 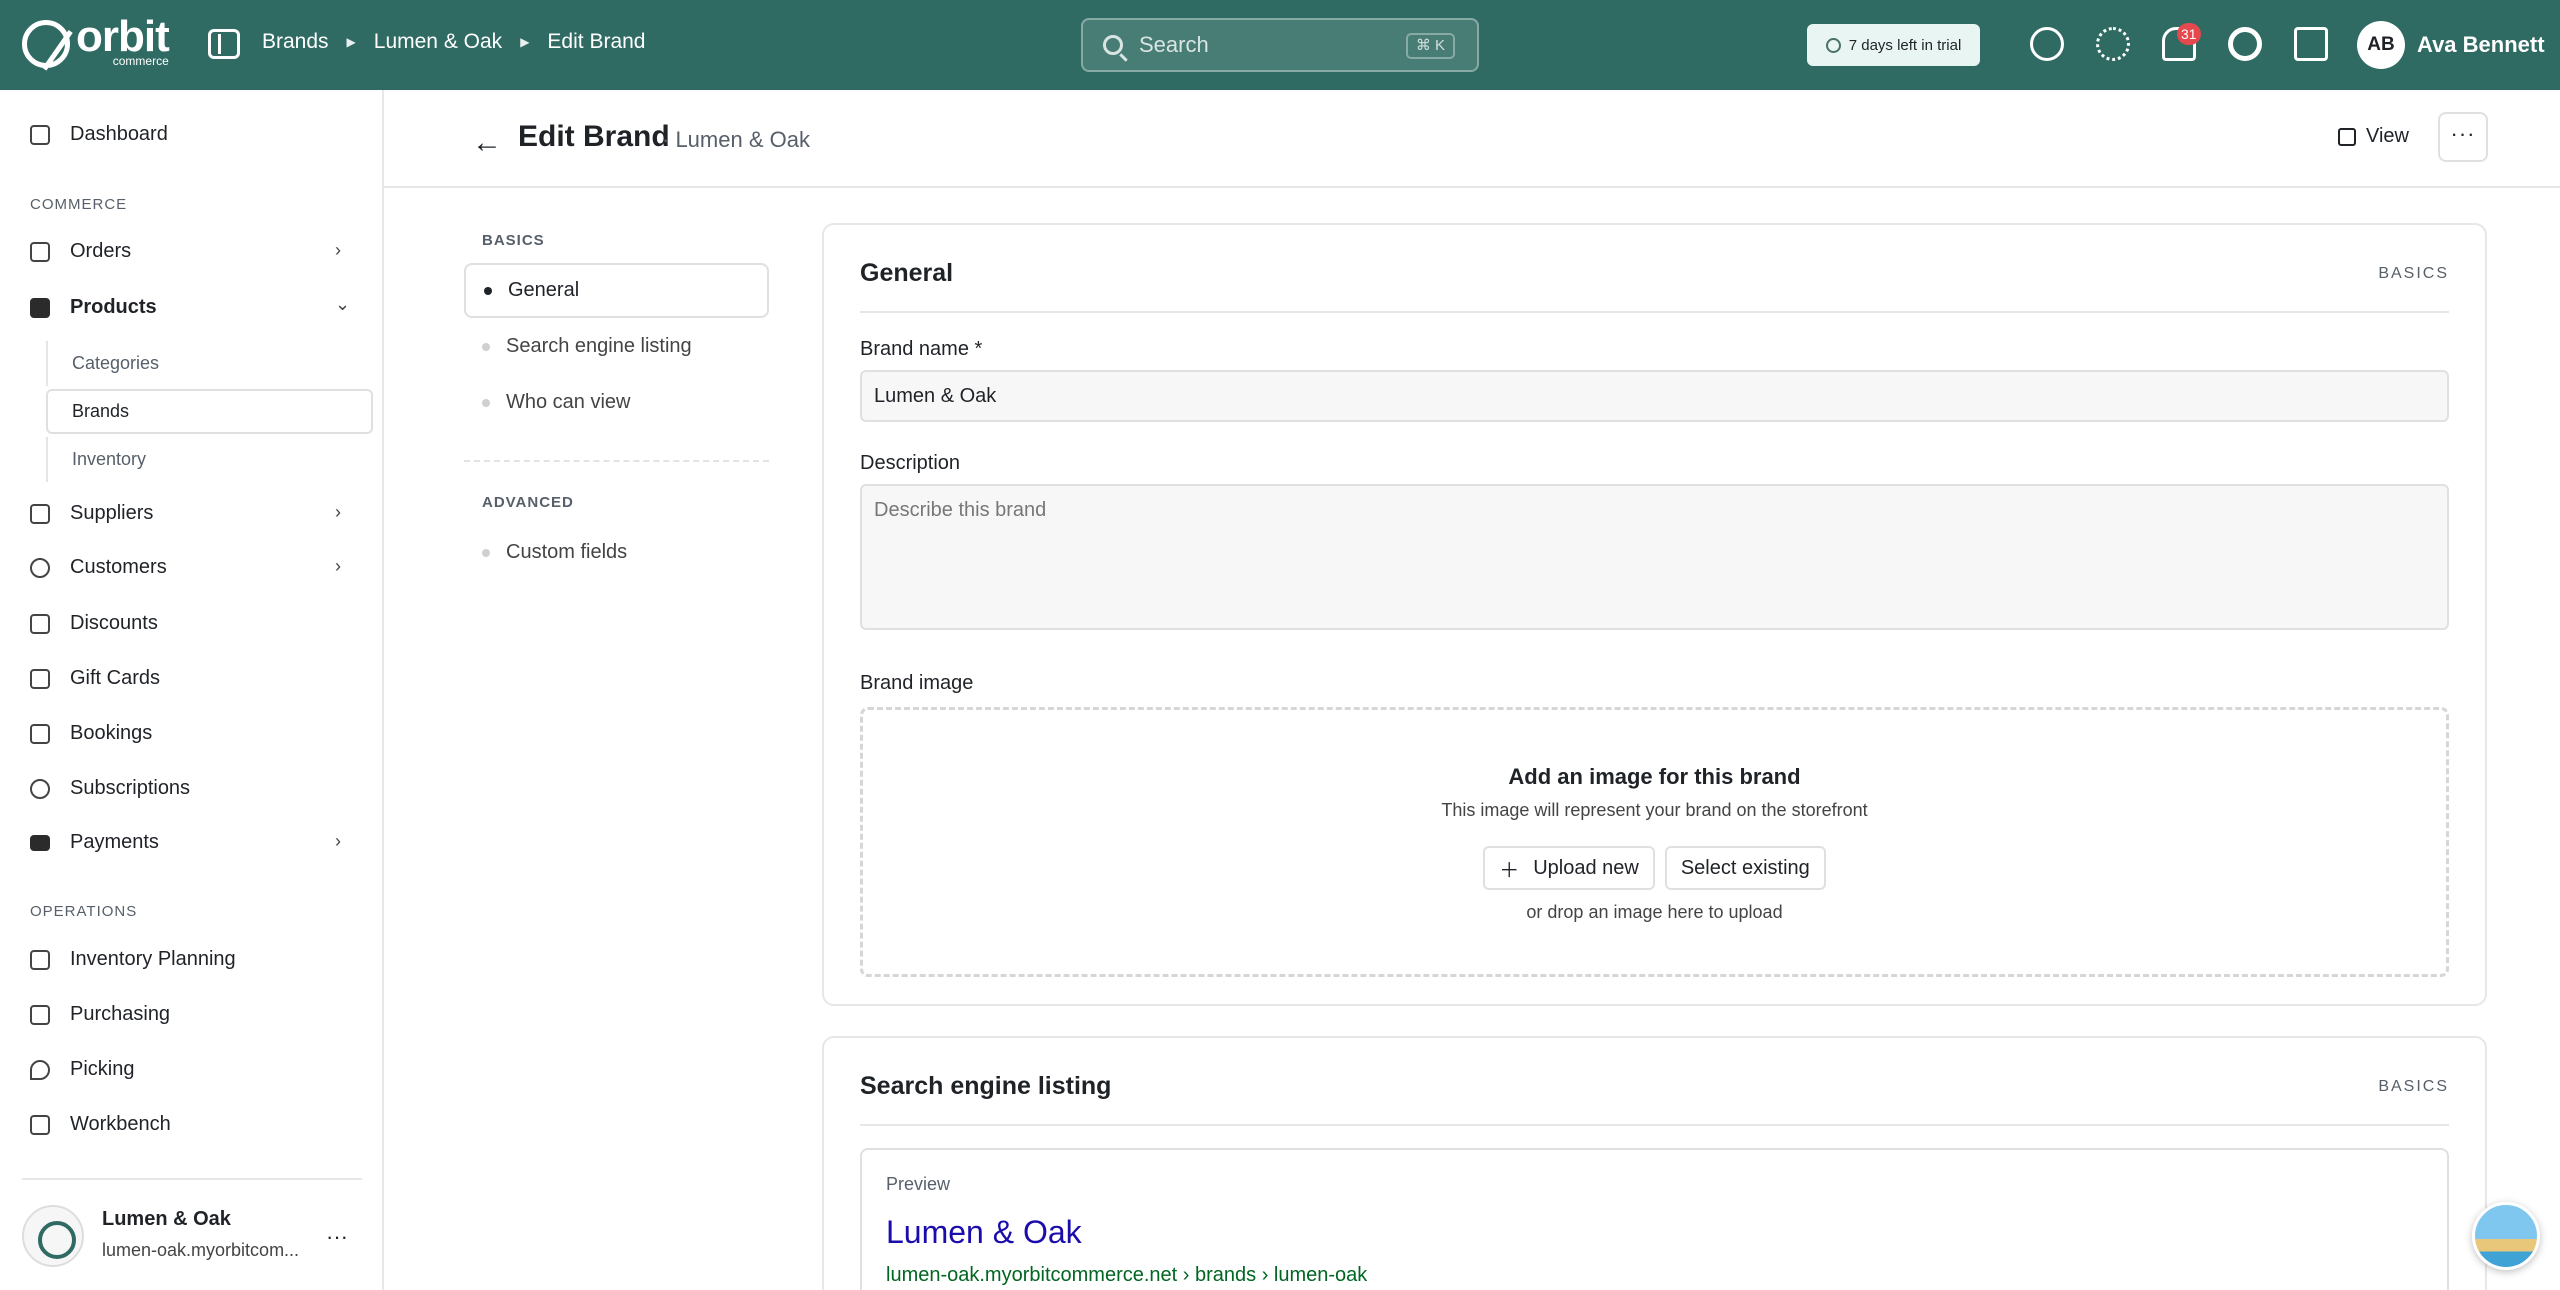 I want to click on trial-badge: 7 days left in trial, so click(x=1893, y=45).